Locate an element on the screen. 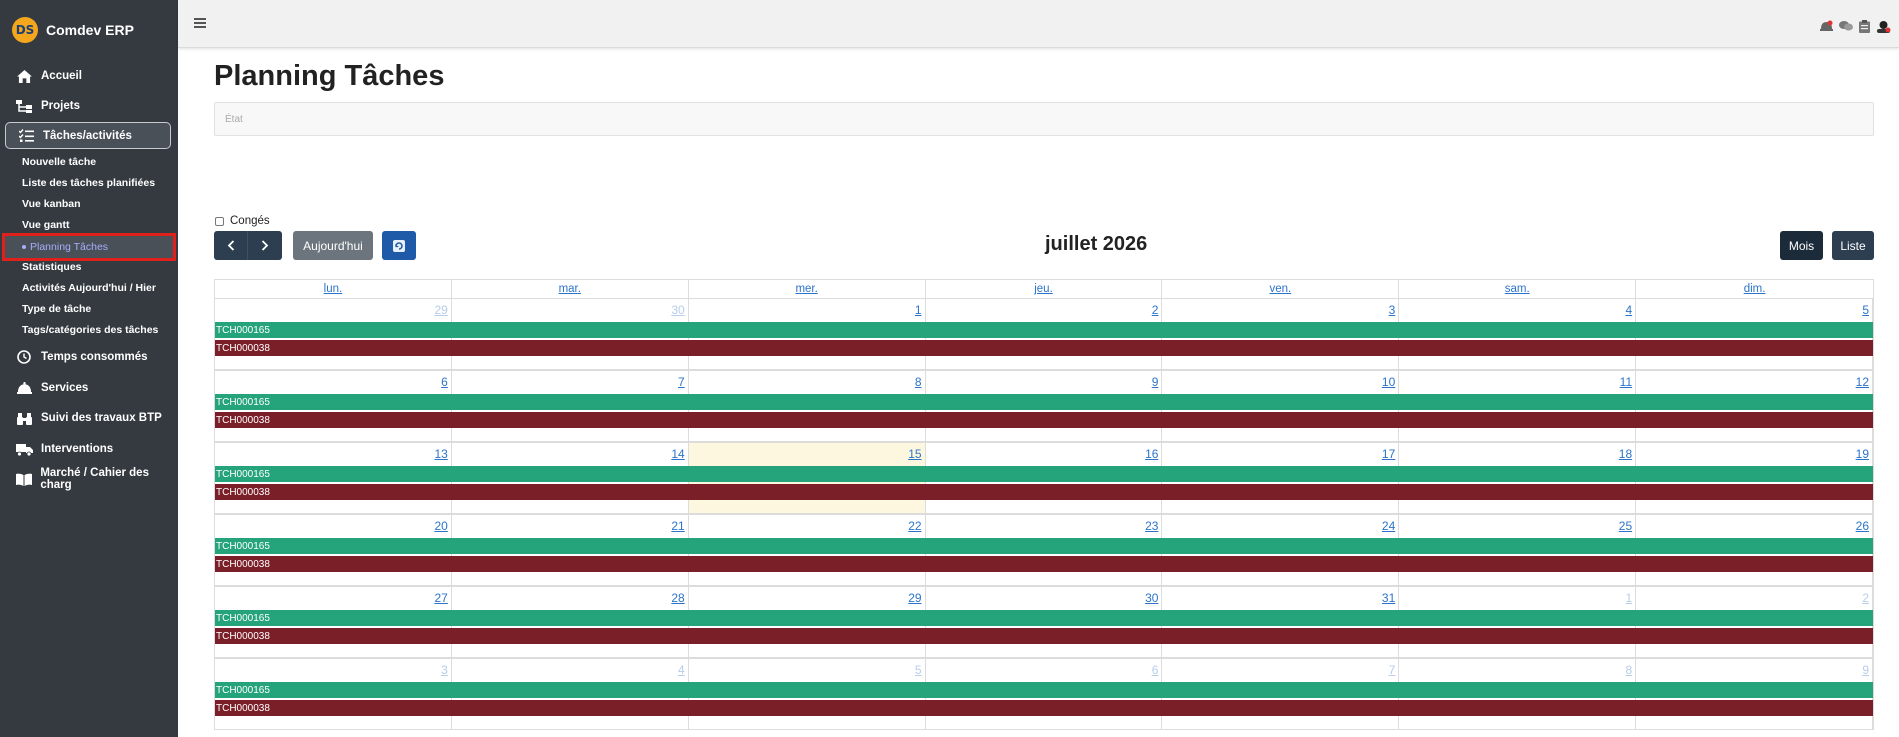 The height and width of the screenshot is (737, 1899). menu-toggle-icon is located at coordinates (200, 23).